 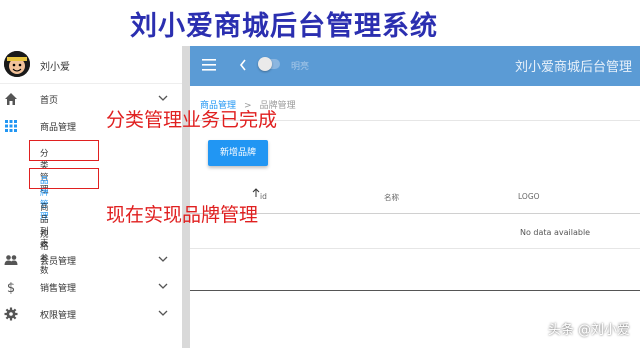 I want to click on empty-table-message: No data available, so click(x=555, y=232).